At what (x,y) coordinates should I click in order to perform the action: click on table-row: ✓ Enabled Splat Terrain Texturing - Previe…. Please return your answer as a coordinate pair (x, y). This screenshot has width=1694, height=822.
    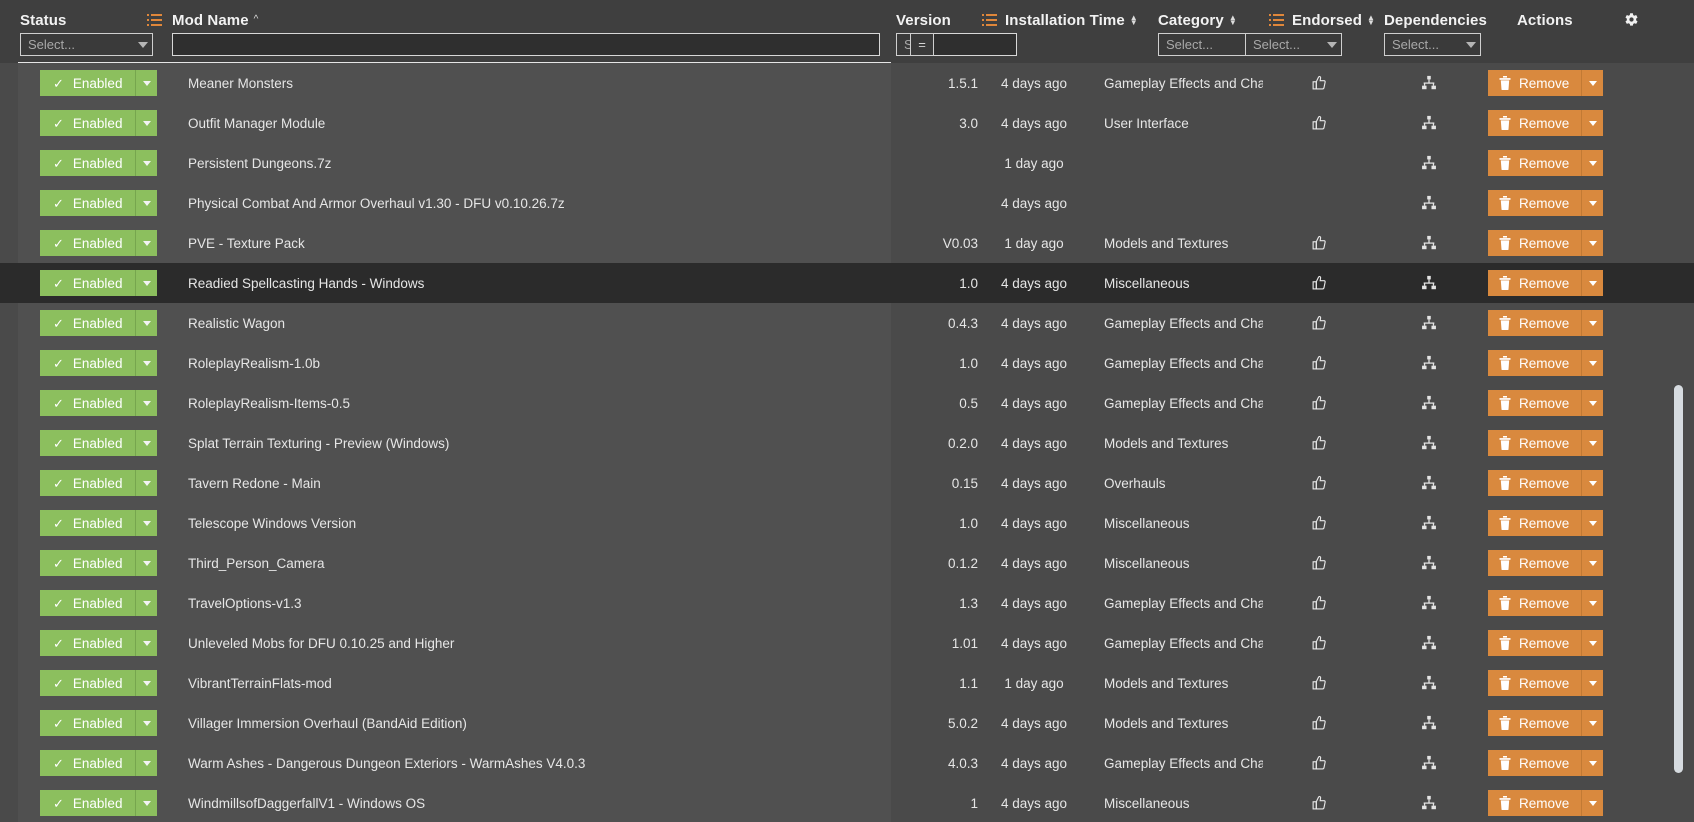
    Looking at the image, I should click on (847, 443).